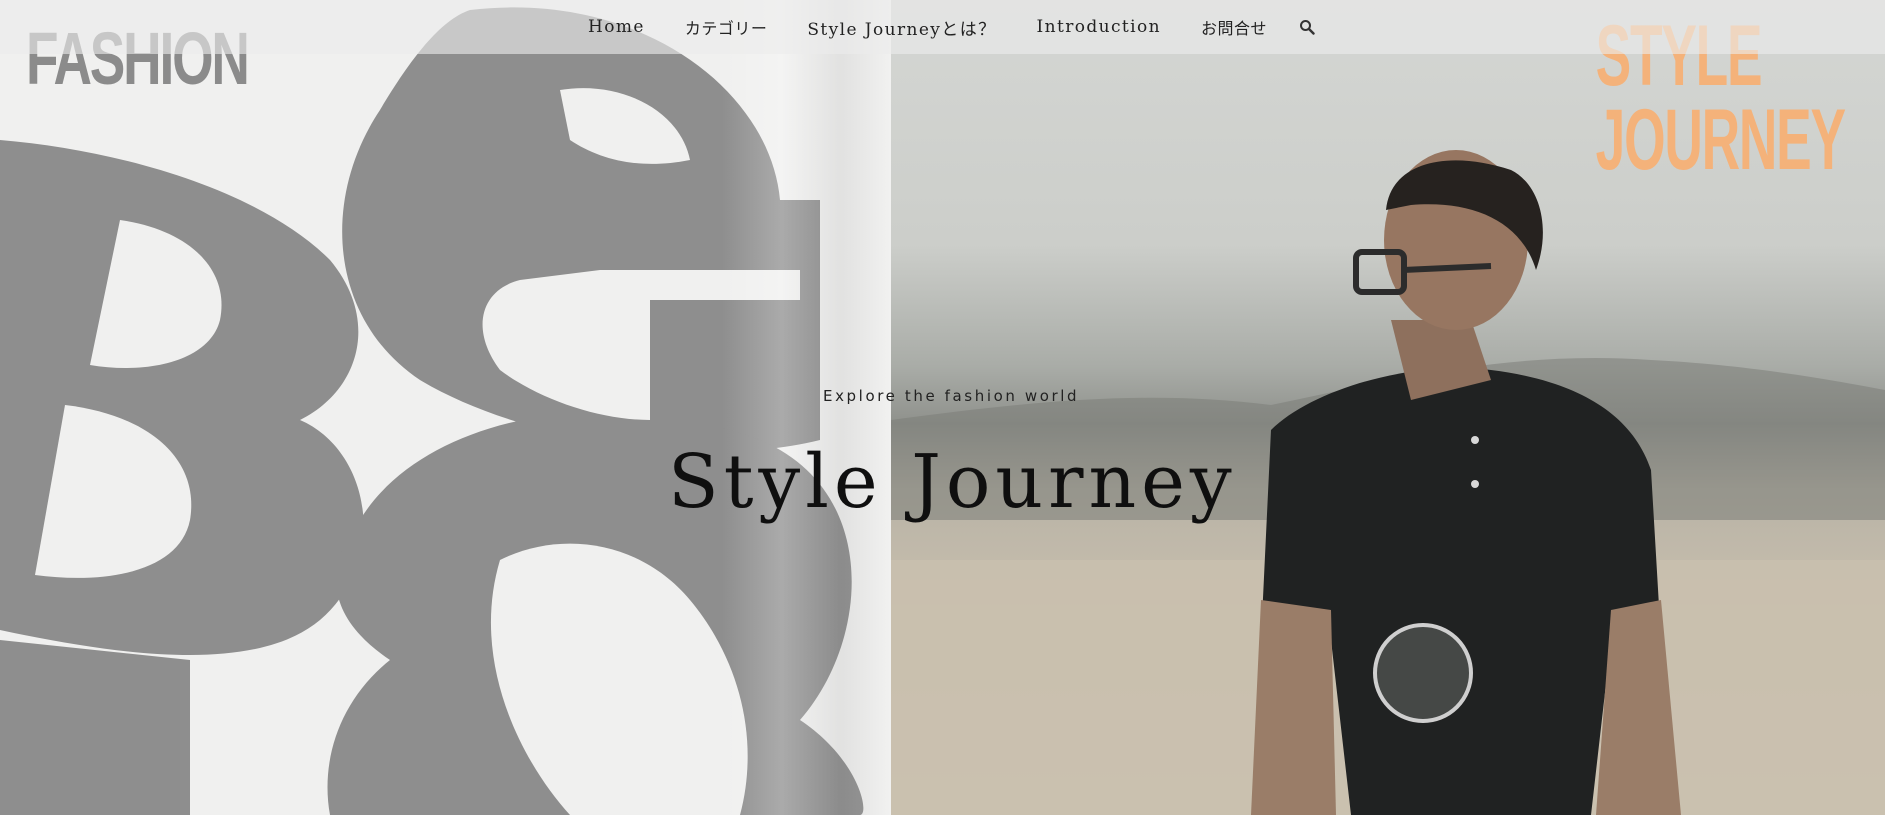  I want to click on nav-home-link: Home, so click(616, 27).